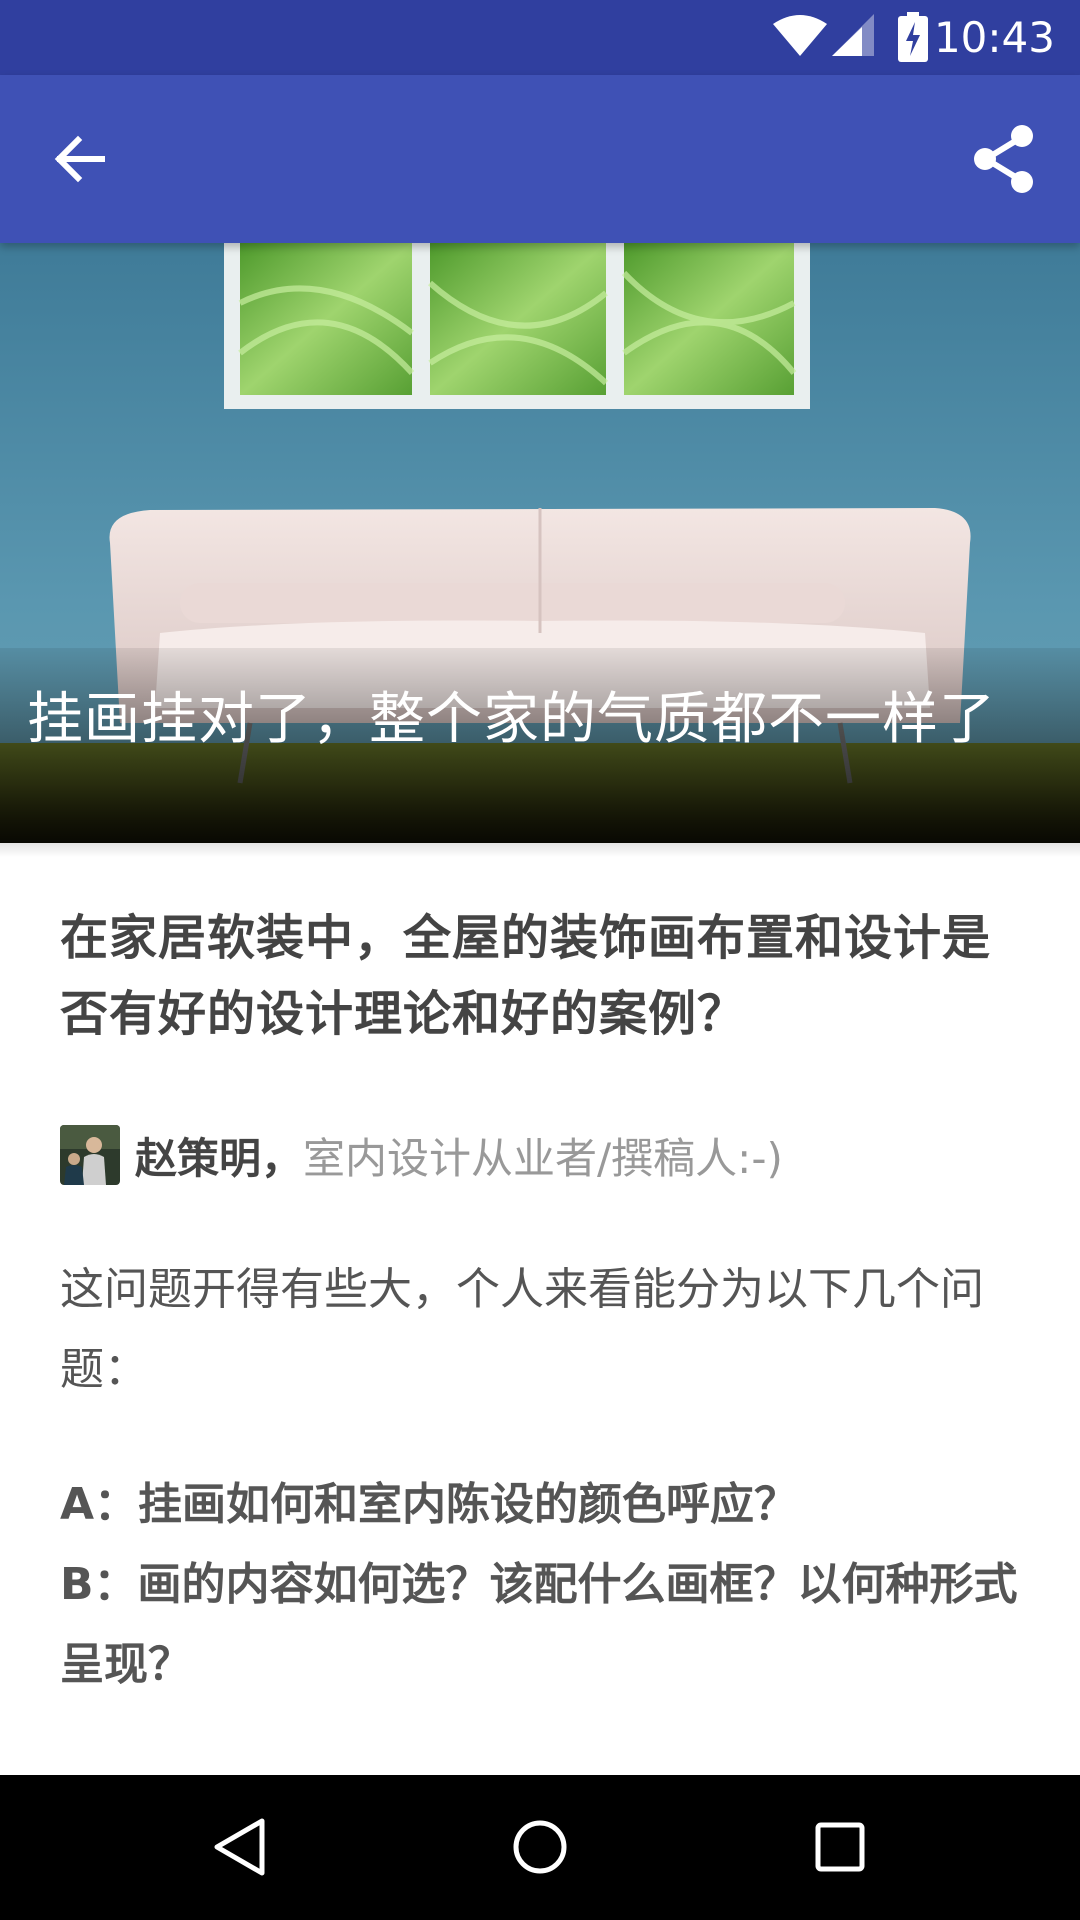 This screenshot has height=1920, width=1080. Describe the element at coordinates (90, 1155) in the screenshot. I see `avatar` at that location.